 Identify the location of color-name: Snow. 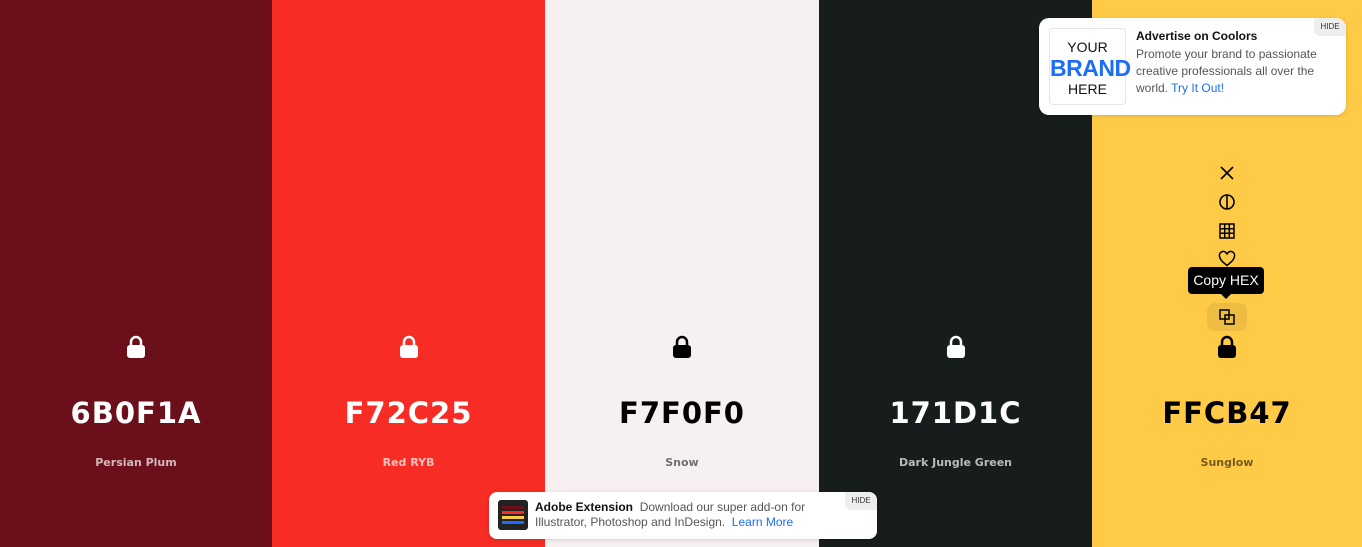
(682, 462).